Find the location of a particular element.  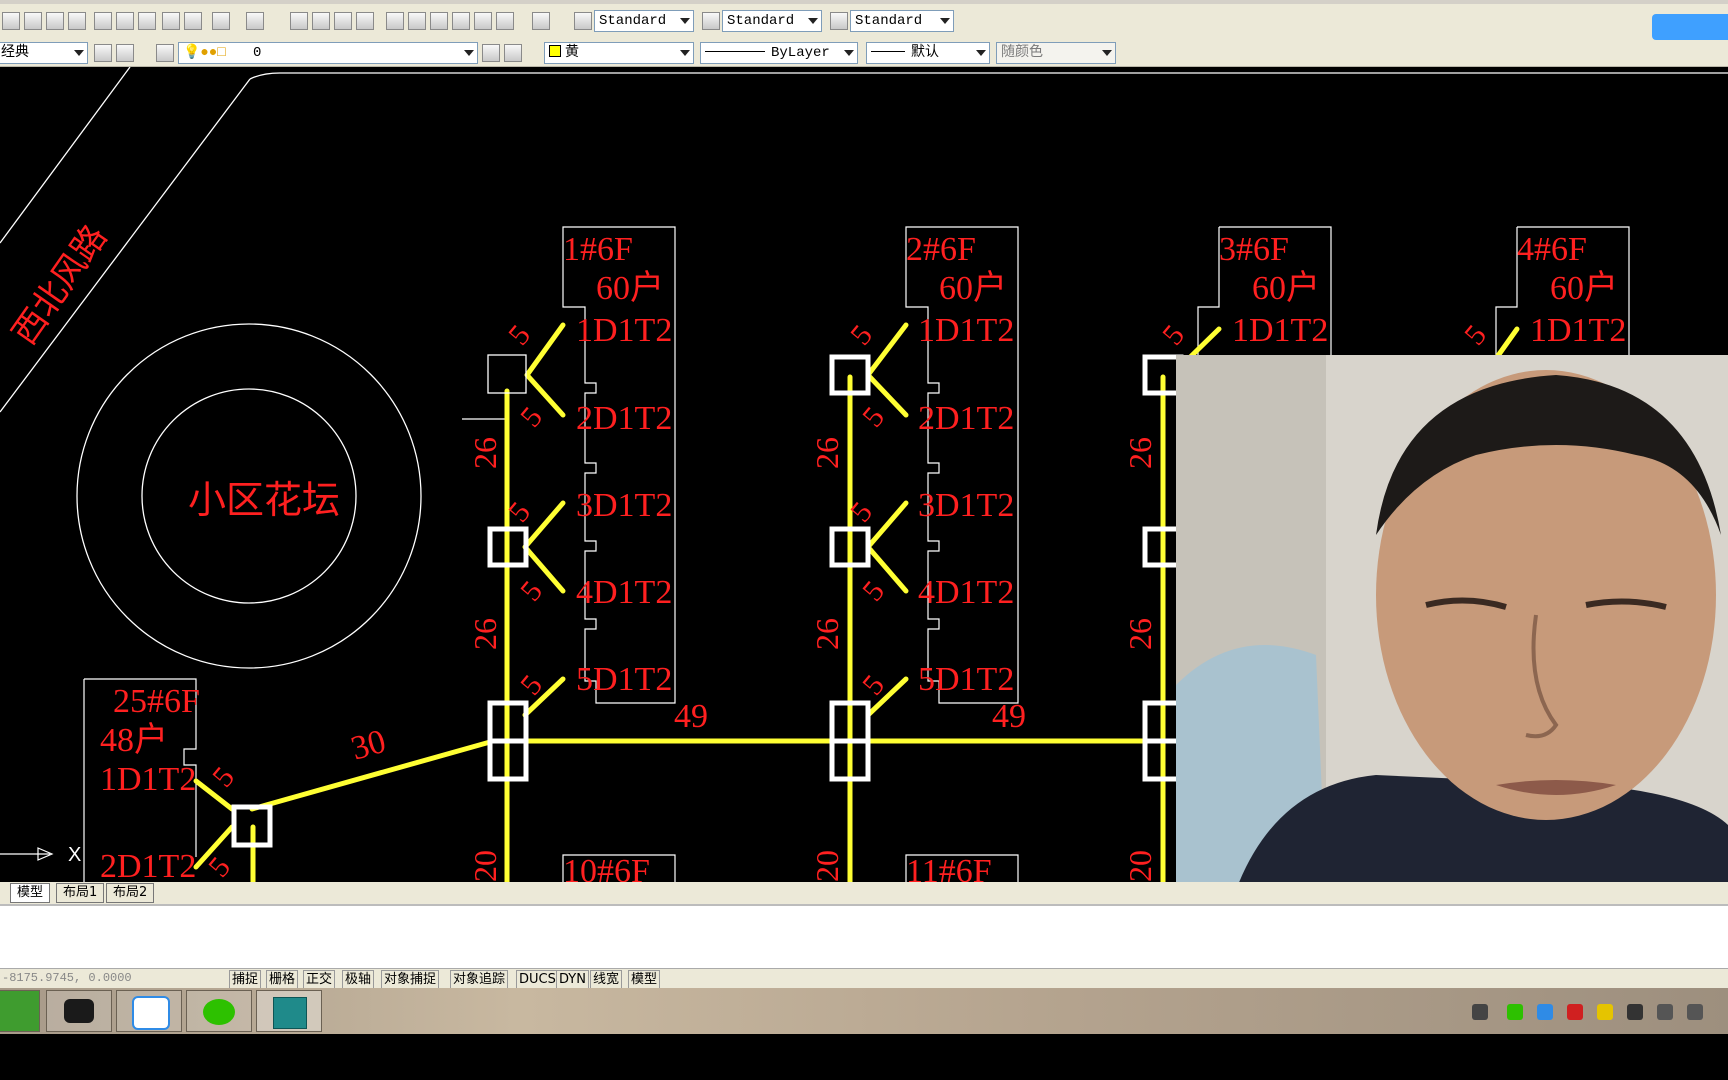

make-layer-current-icon is located at coordinates (491, 53).